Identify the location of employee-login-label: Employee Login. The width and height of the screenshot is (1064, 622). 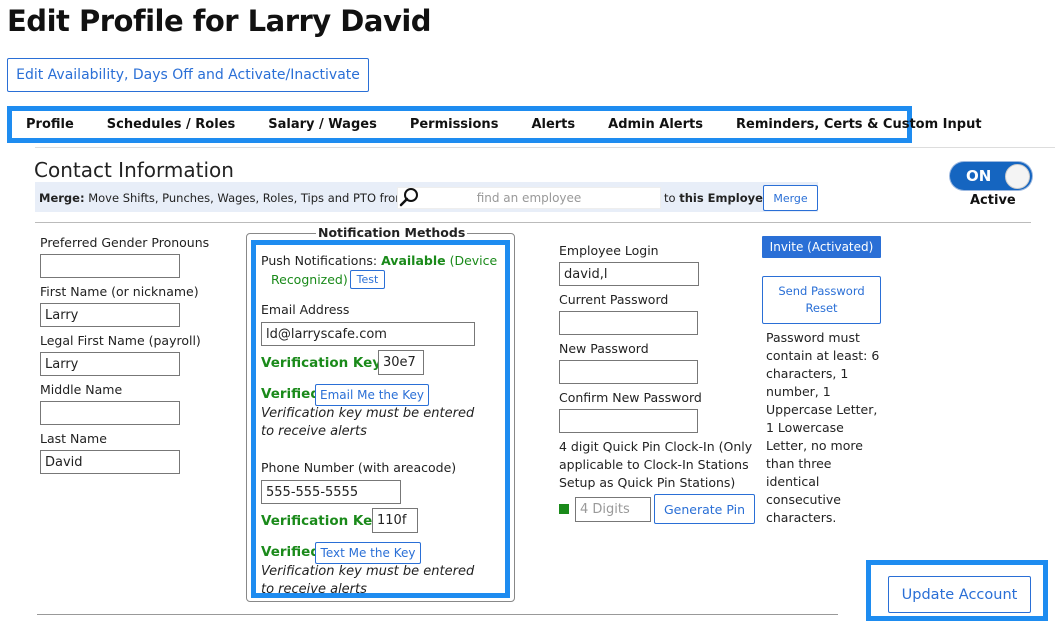
(609, 250).